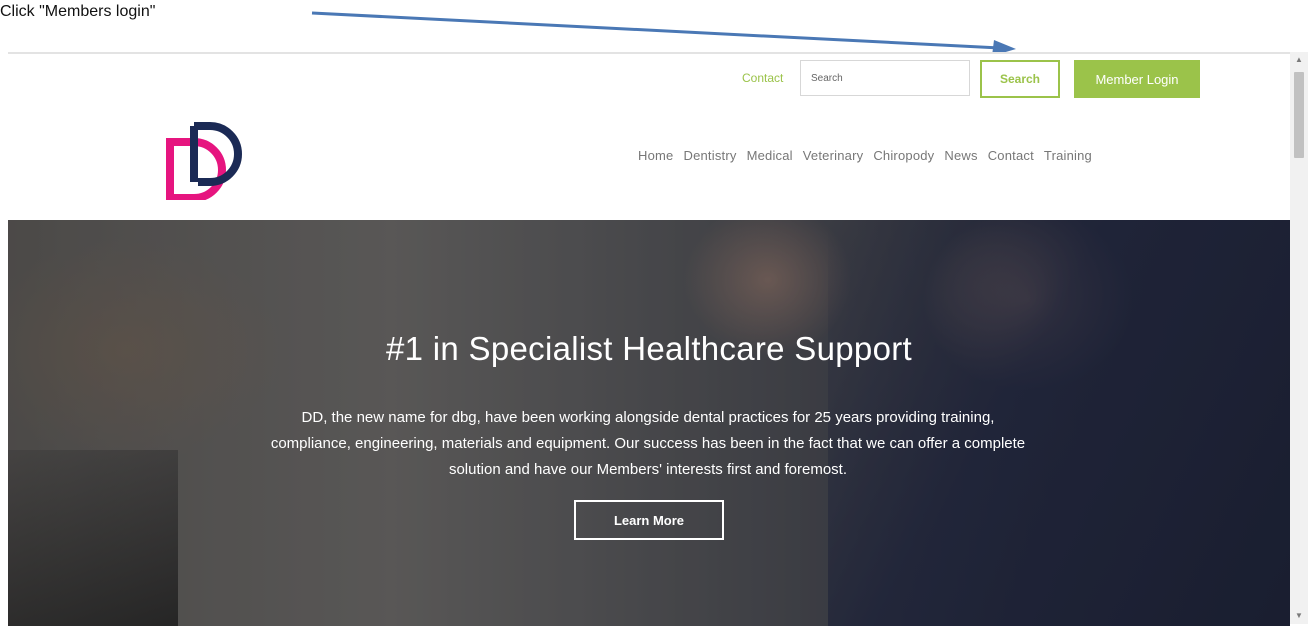  What do you see at coordinates (903, 155) in the screenshot?
I see `nav-item-chiropody: Chiropody` at bounding box center [903, 155].